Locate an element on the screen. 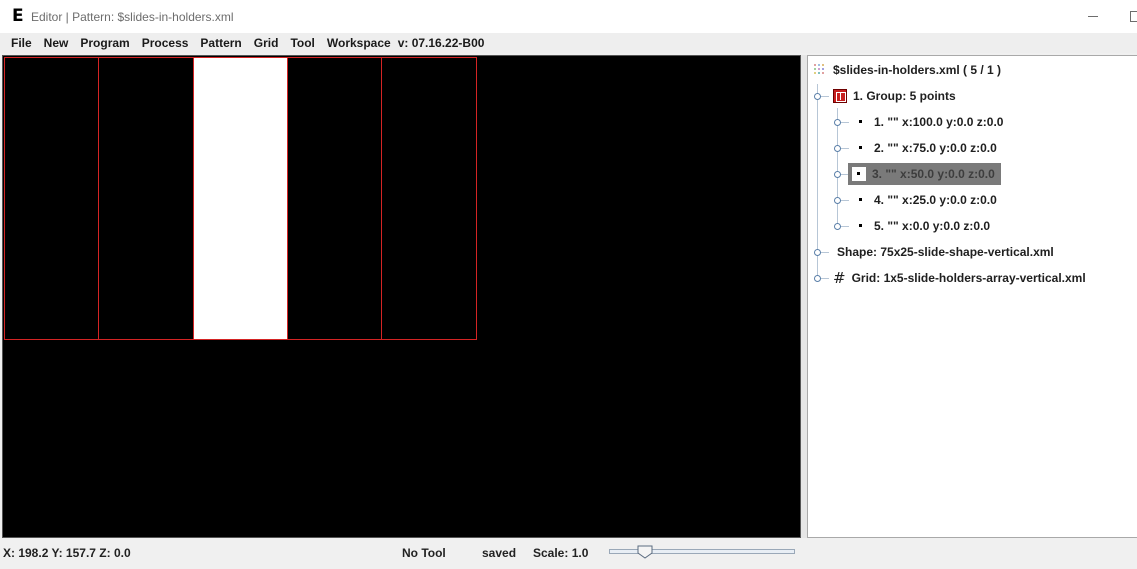 This screenshot has height=569, width=1137. menu-tool: Tool is located at coordinates (302, 43).